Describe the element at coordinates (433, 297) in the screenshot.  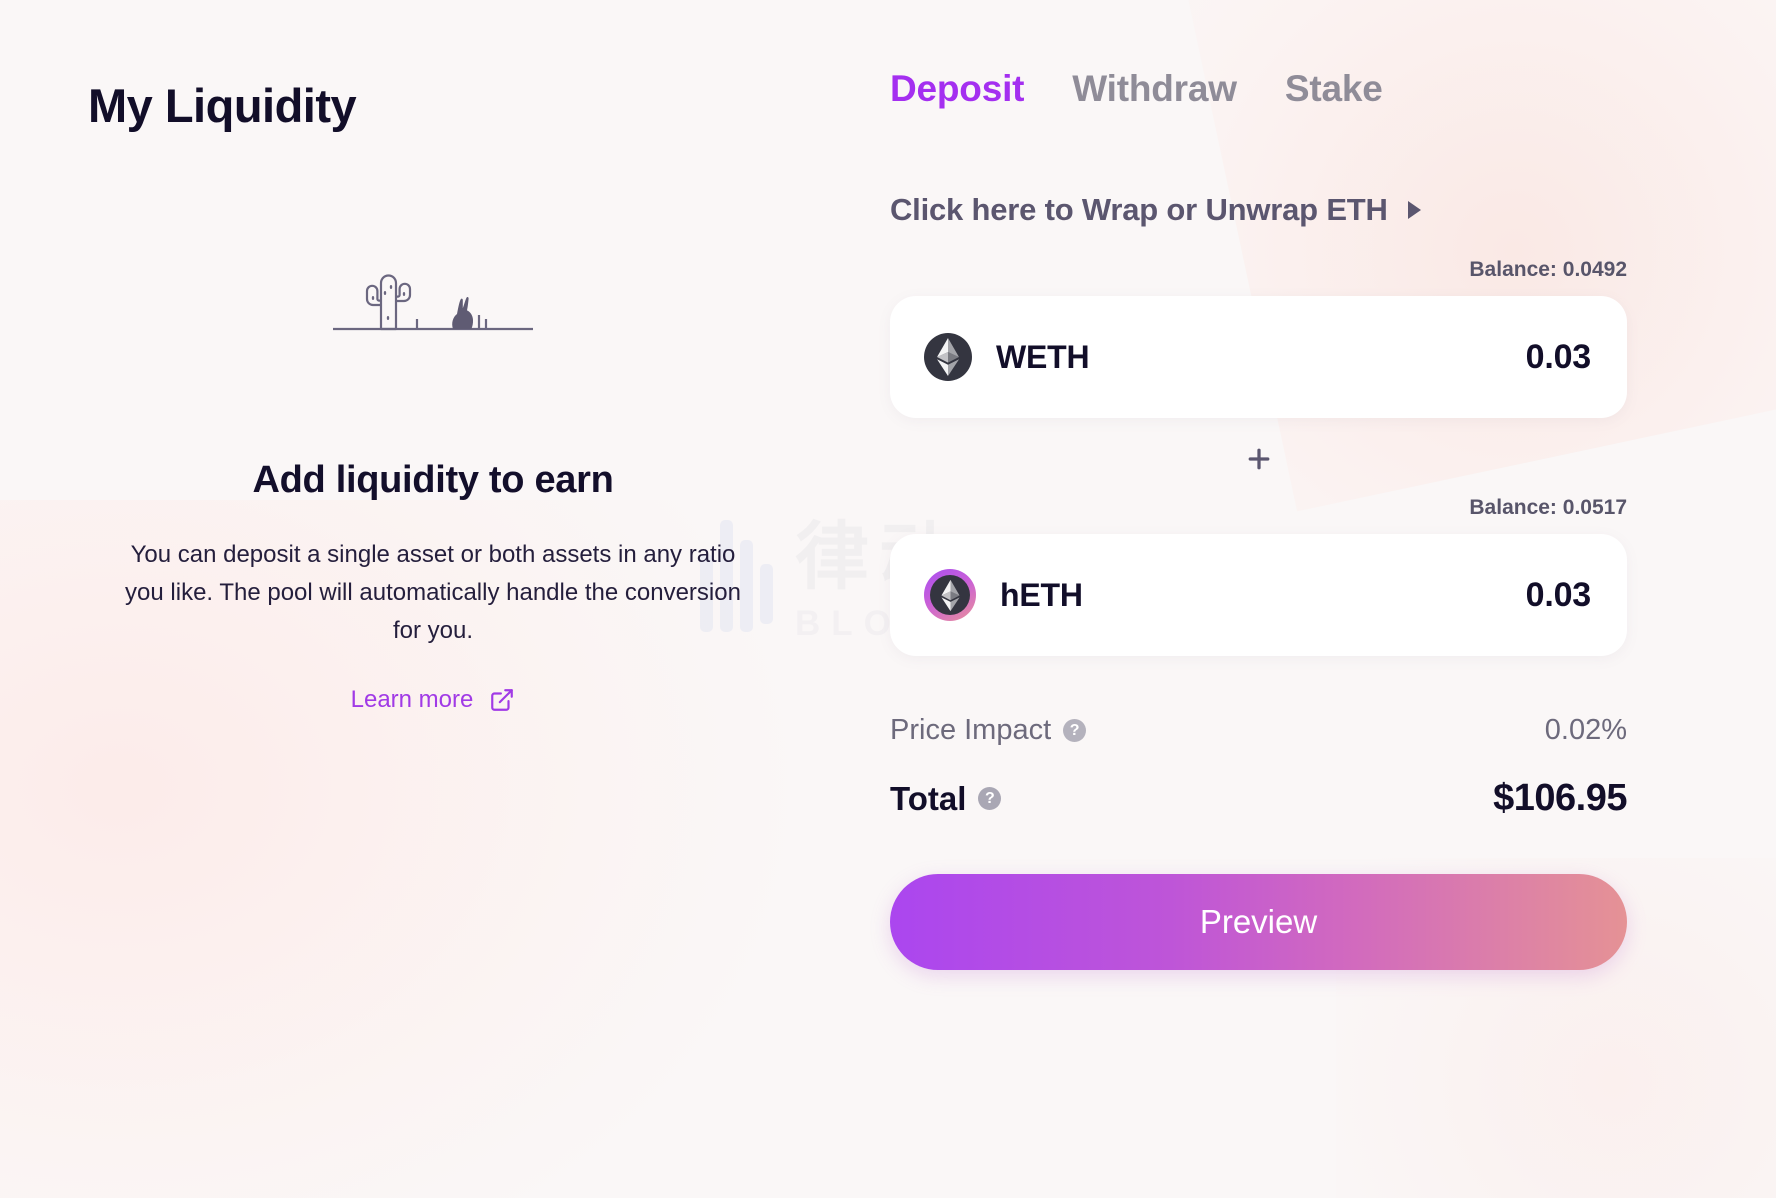
I see `desert-cactus-rabbit-icon` at that location.